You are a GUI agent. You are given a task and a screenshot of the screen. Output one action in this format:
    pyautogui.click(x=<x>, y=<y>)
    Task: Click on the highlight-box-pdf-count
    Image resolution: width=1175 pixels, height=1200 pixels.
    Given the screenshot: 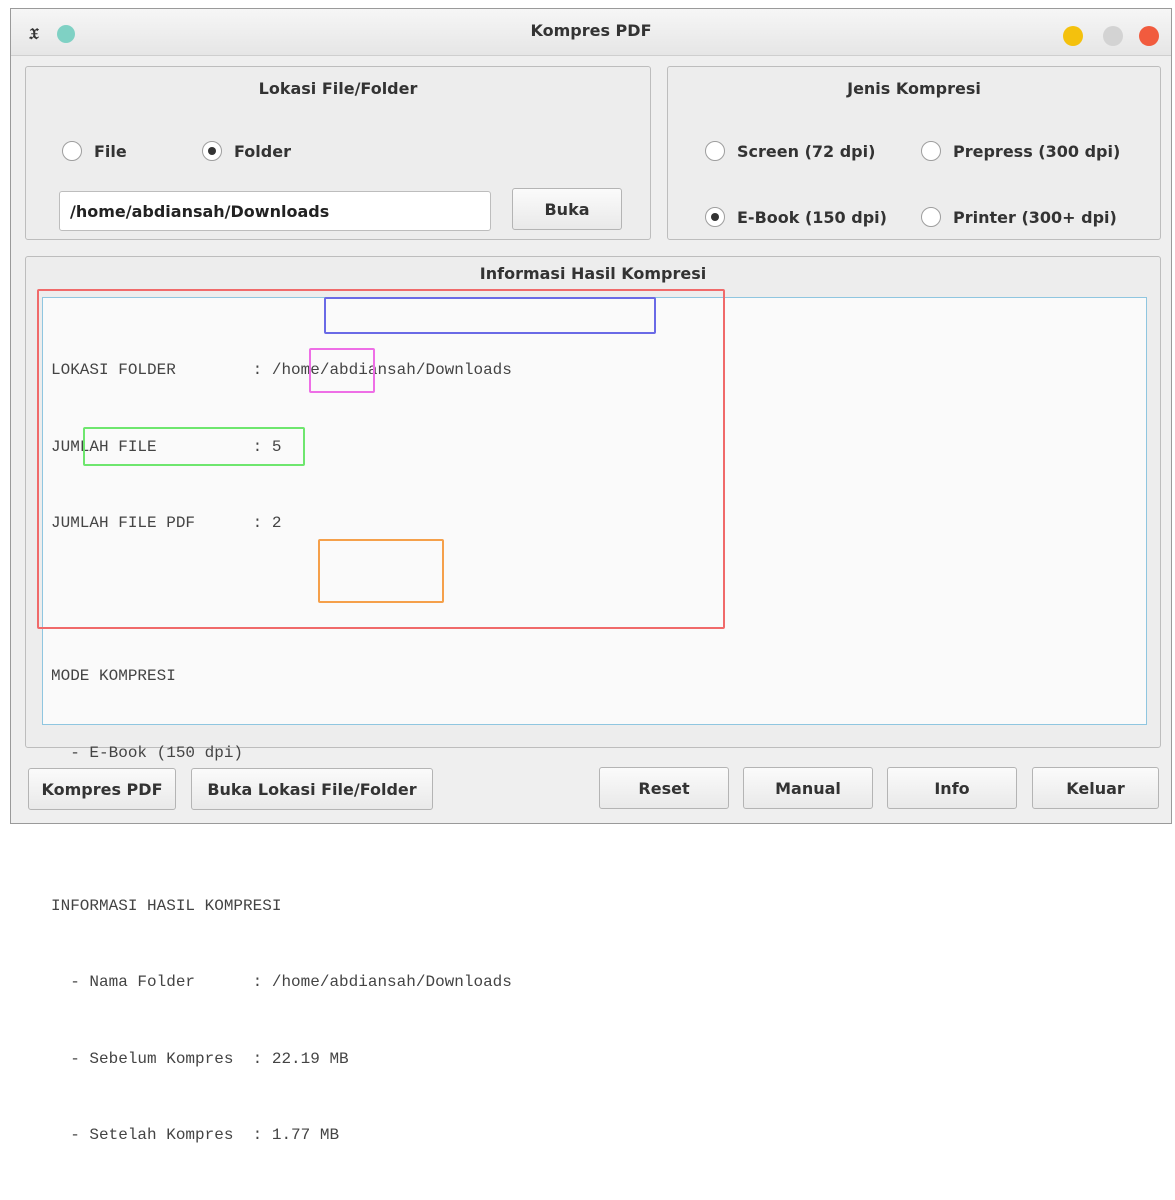 What is the action you would take?
    pyautogui.click(x=342, y=370)
    